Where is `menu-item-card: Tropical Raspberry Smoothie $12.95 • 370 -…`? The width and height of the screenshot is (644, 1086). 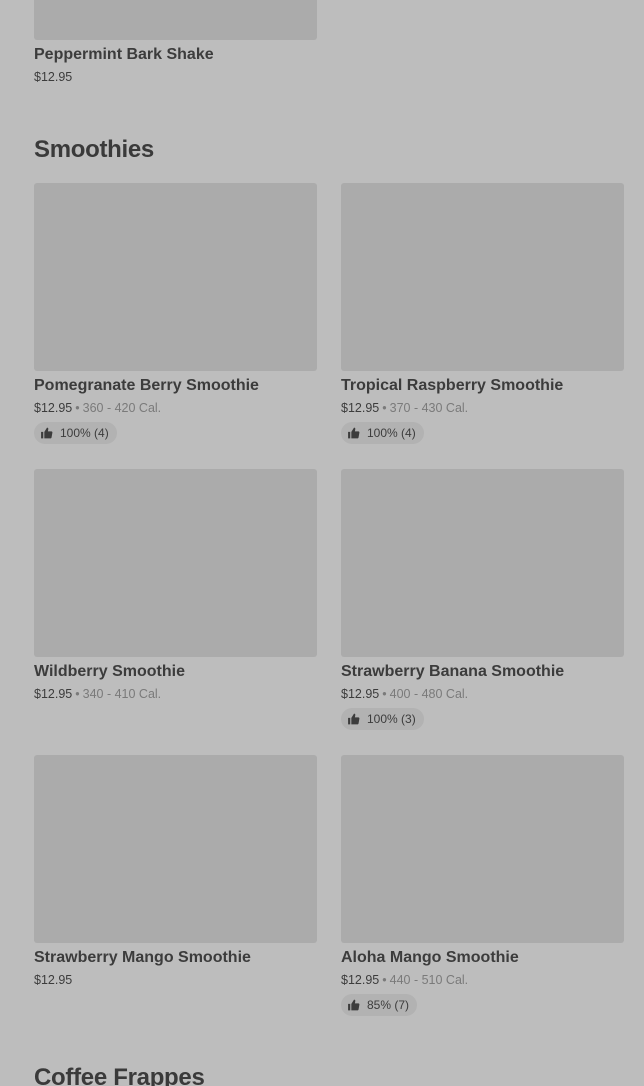
menu-item-card: Tropical Raspberry Smoothie $12.95 • 370 -… is located at coordinates (482, 313).